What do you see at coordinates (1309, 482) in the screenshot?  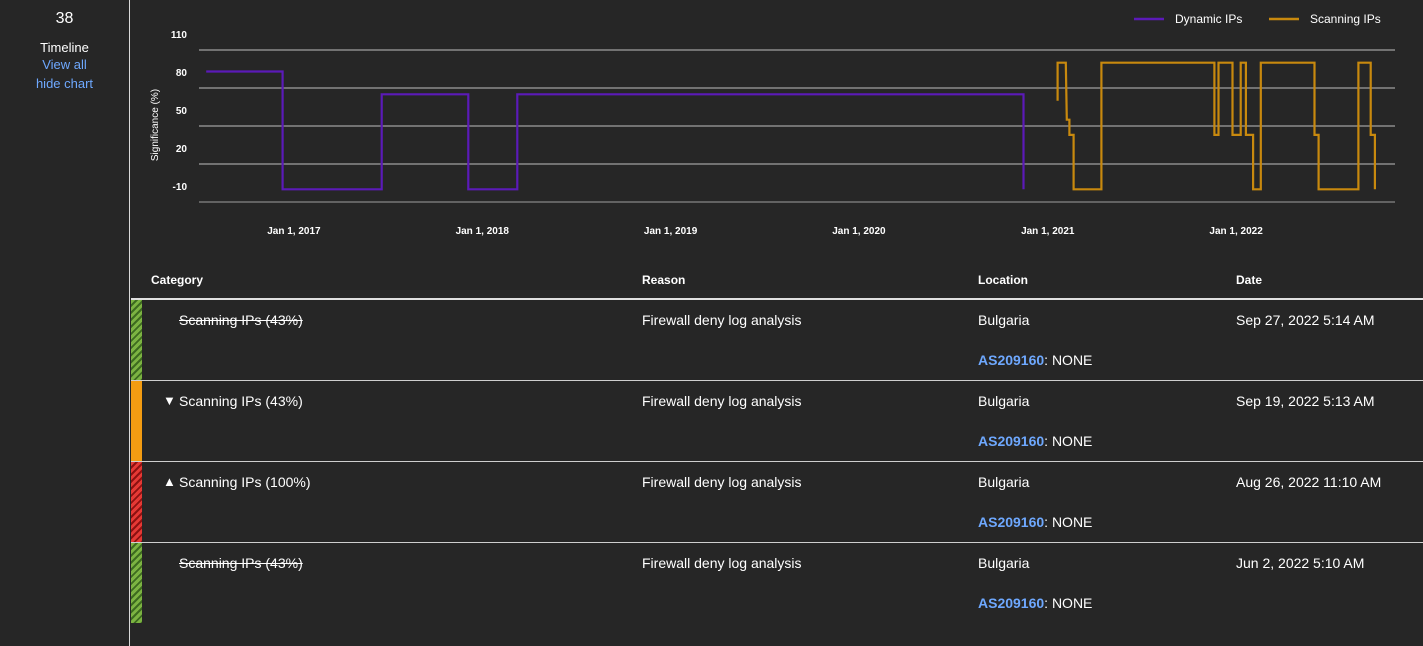 I see `date-cell: Aug 26, 2022 11:10 AM` at bounding box center [1309, 482].